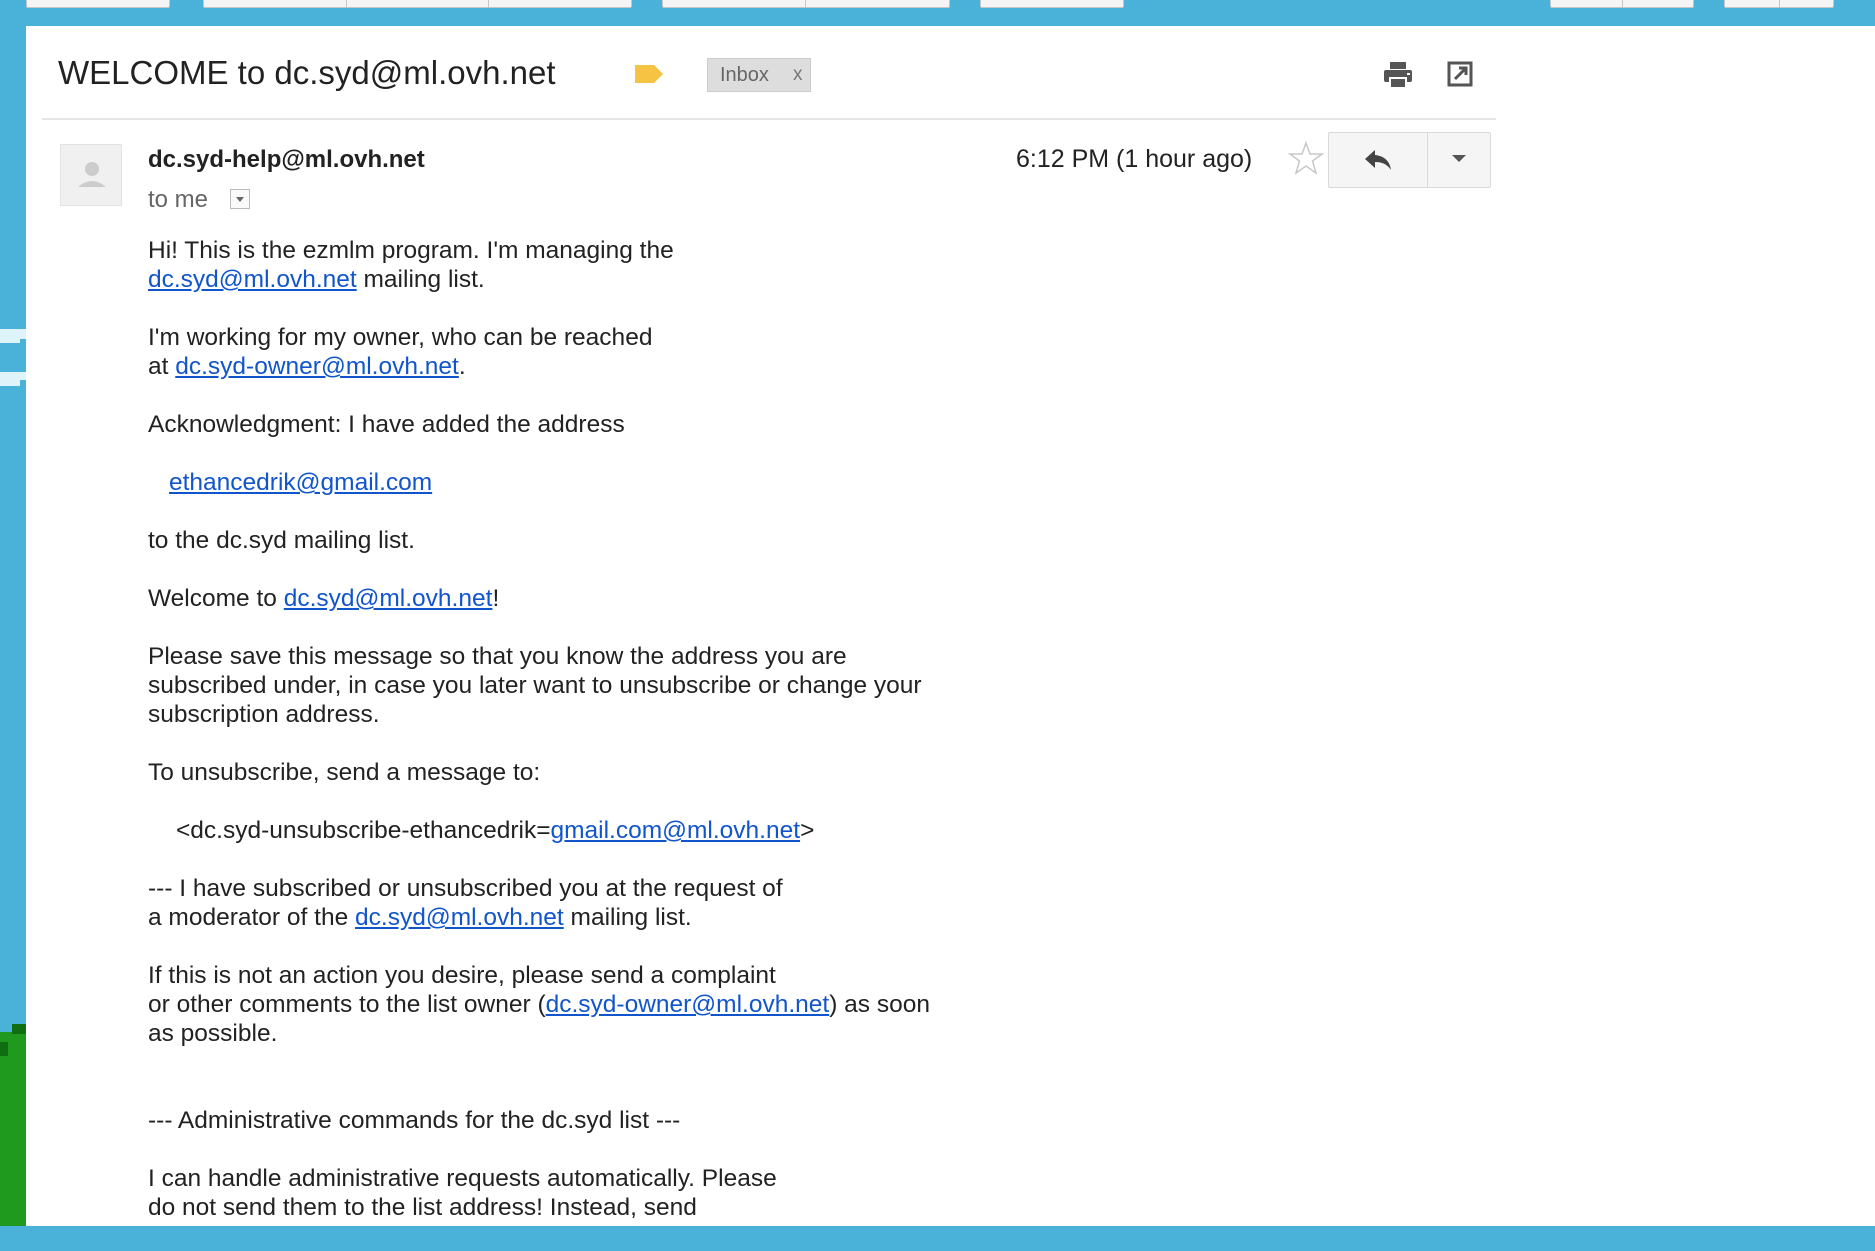  What do you see at coordinates (1134, 159) in the screenshot?
I see `email-timestamp: 6:12 PM (1 hour ago)` at bounding box center [1134, 159].